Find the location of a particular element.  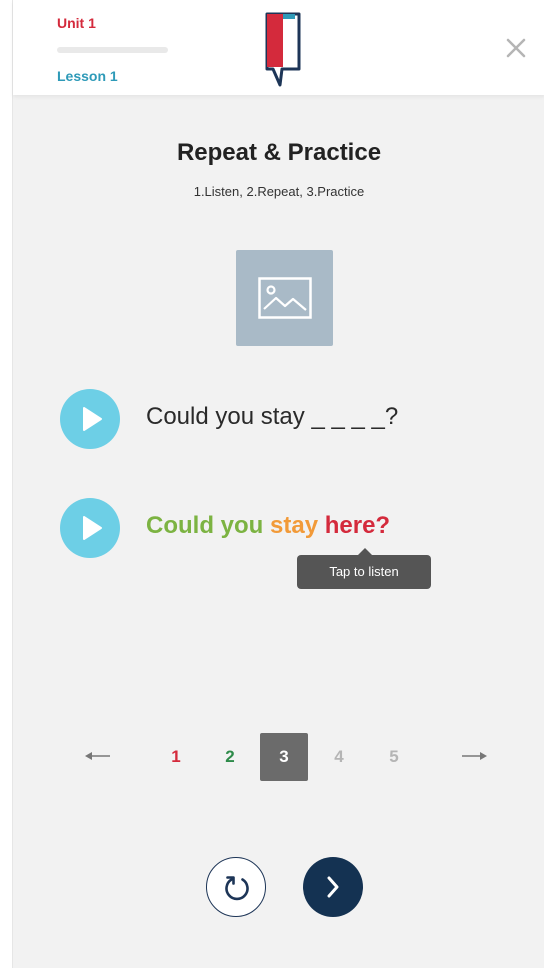

unit-label: Unit 1 is located at coordinates (76, 23).